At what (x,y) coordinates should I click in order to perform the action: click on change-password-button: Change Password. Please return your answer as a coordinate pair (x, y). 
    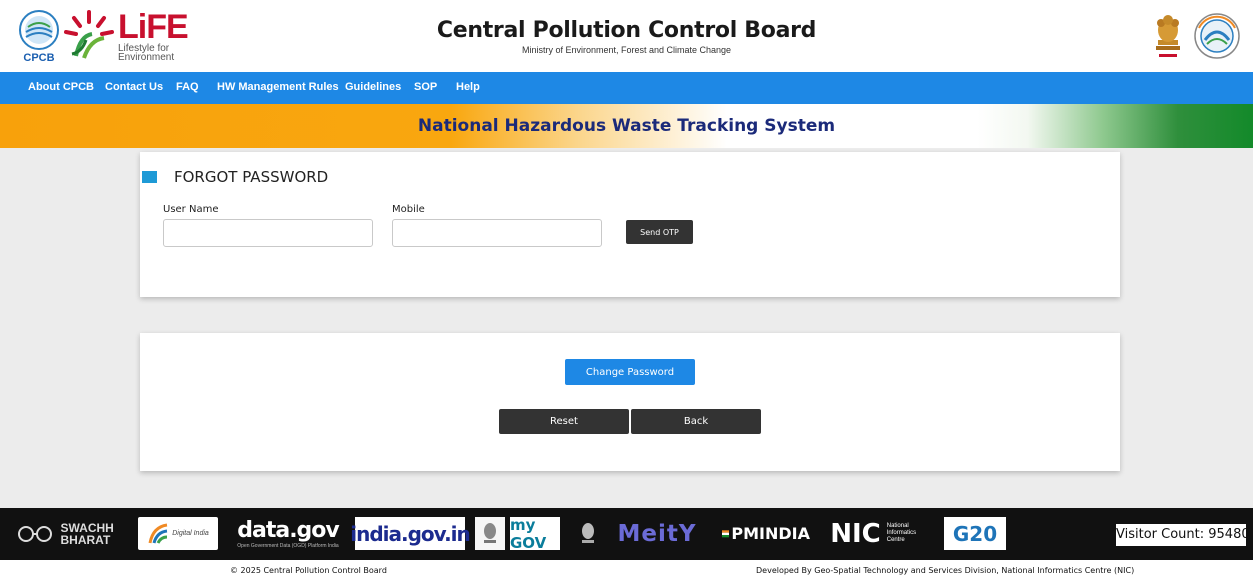
    Looking at the image, I should click on (630, 372).